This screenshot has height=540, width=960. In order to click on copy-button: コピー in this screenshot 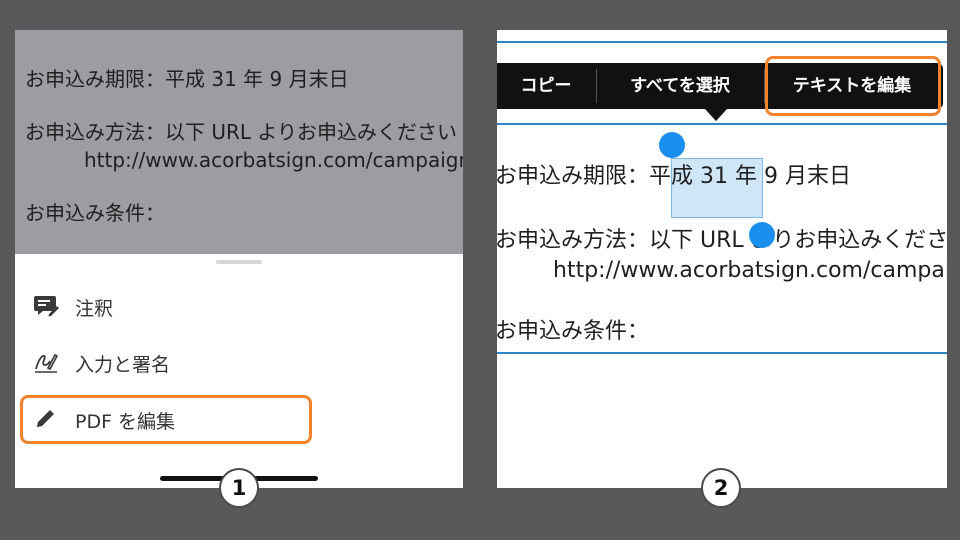, I will do `click(546, 86)`.